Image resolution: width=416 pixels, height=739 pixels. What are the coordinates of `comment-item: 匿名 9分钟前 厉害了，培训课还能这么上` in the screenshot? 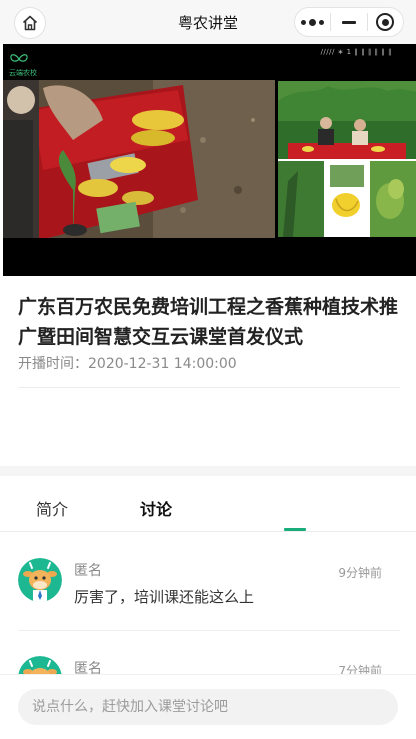 It's located at (208, 608).